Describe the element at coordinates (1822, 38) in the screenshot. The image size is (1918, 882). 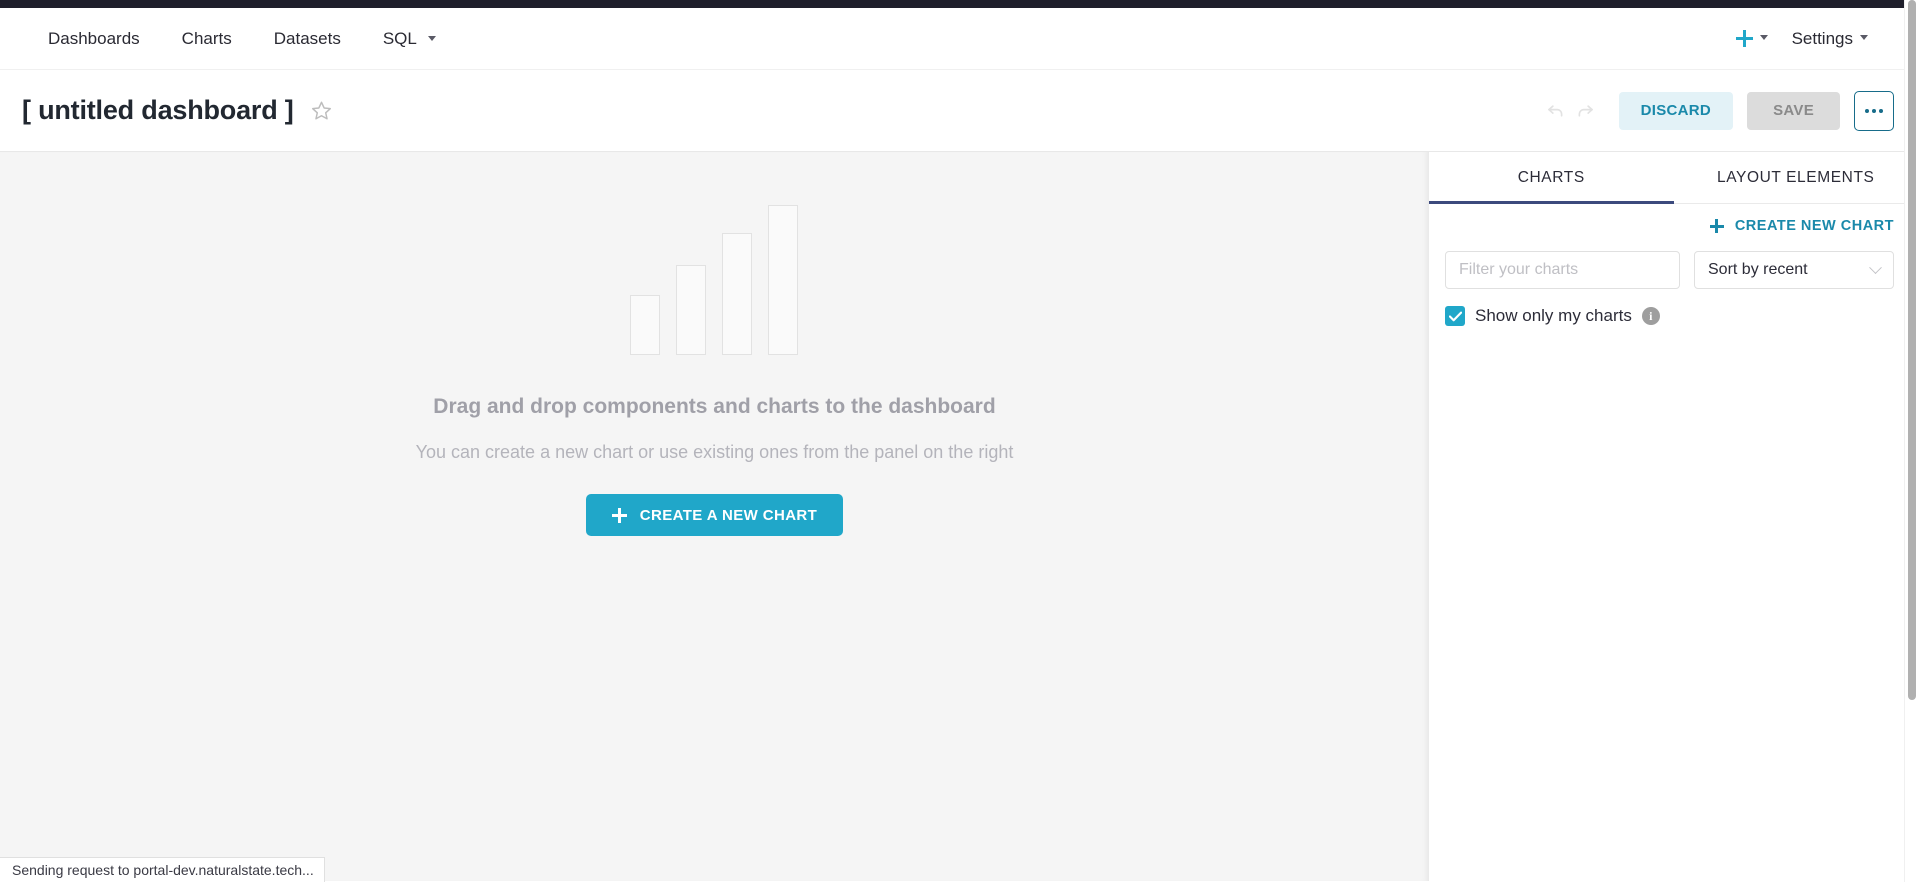
I see `settings-label: Settings` at that location.